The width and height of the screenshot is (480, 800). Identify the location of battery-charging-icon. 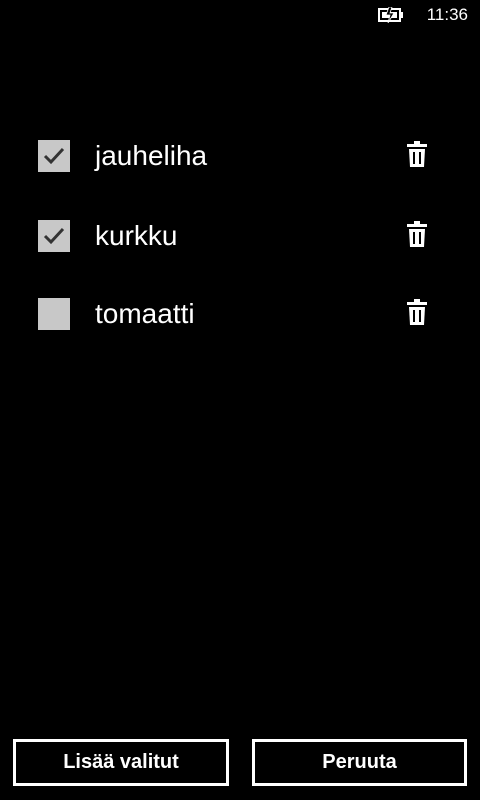
(391, 15).